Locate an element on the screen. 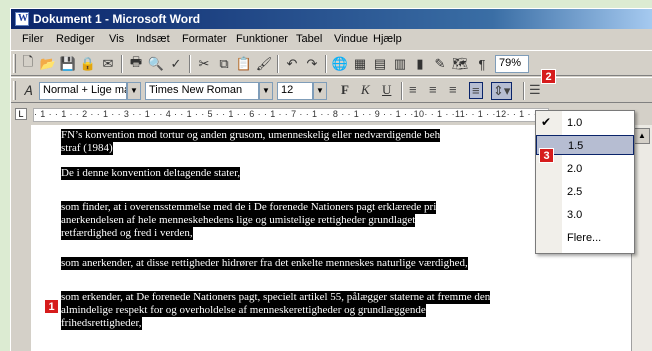  undo-icon: ↶ is located at coordinates (292, 64).